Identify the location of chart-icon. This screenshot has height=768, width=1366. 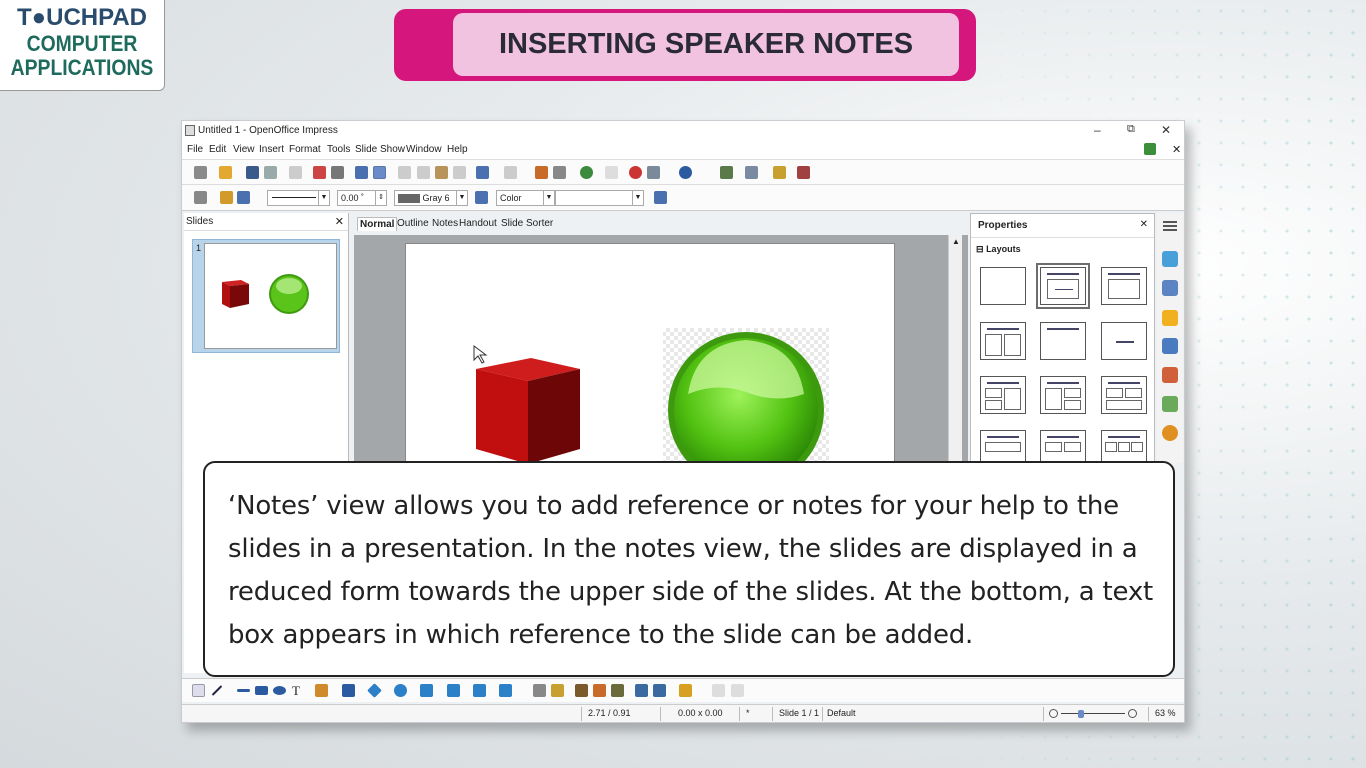
(541, 172).